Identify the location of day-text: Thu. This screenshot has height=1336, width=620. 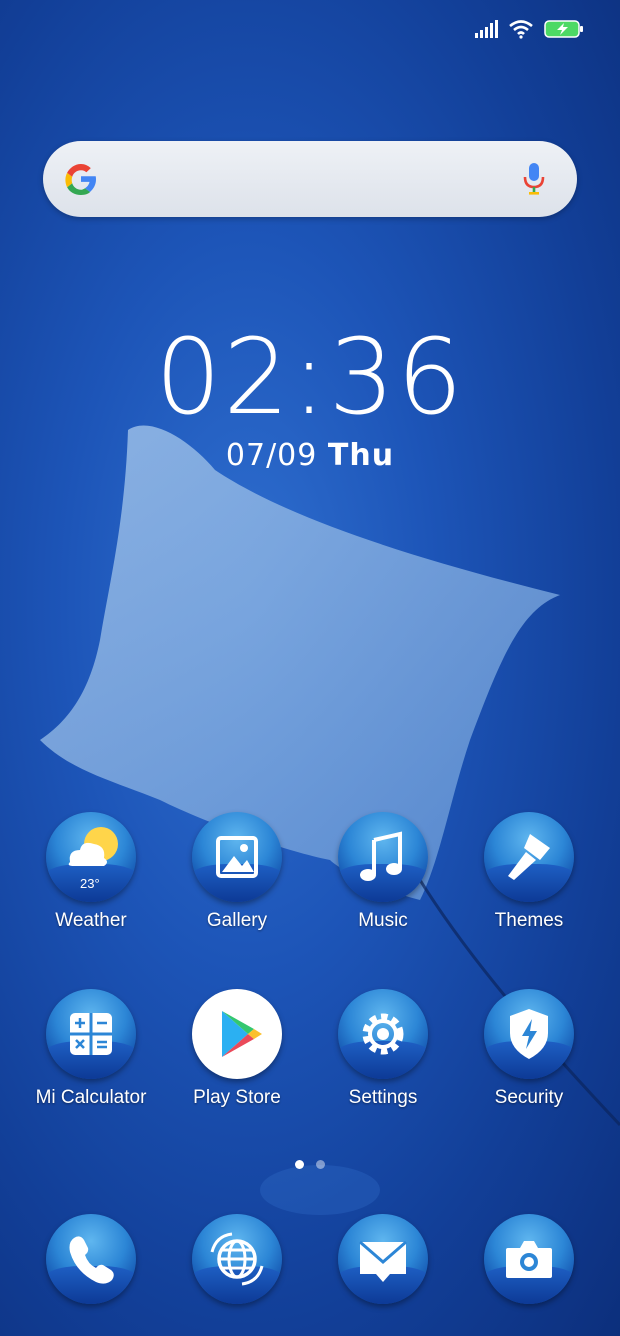
(361, 455).